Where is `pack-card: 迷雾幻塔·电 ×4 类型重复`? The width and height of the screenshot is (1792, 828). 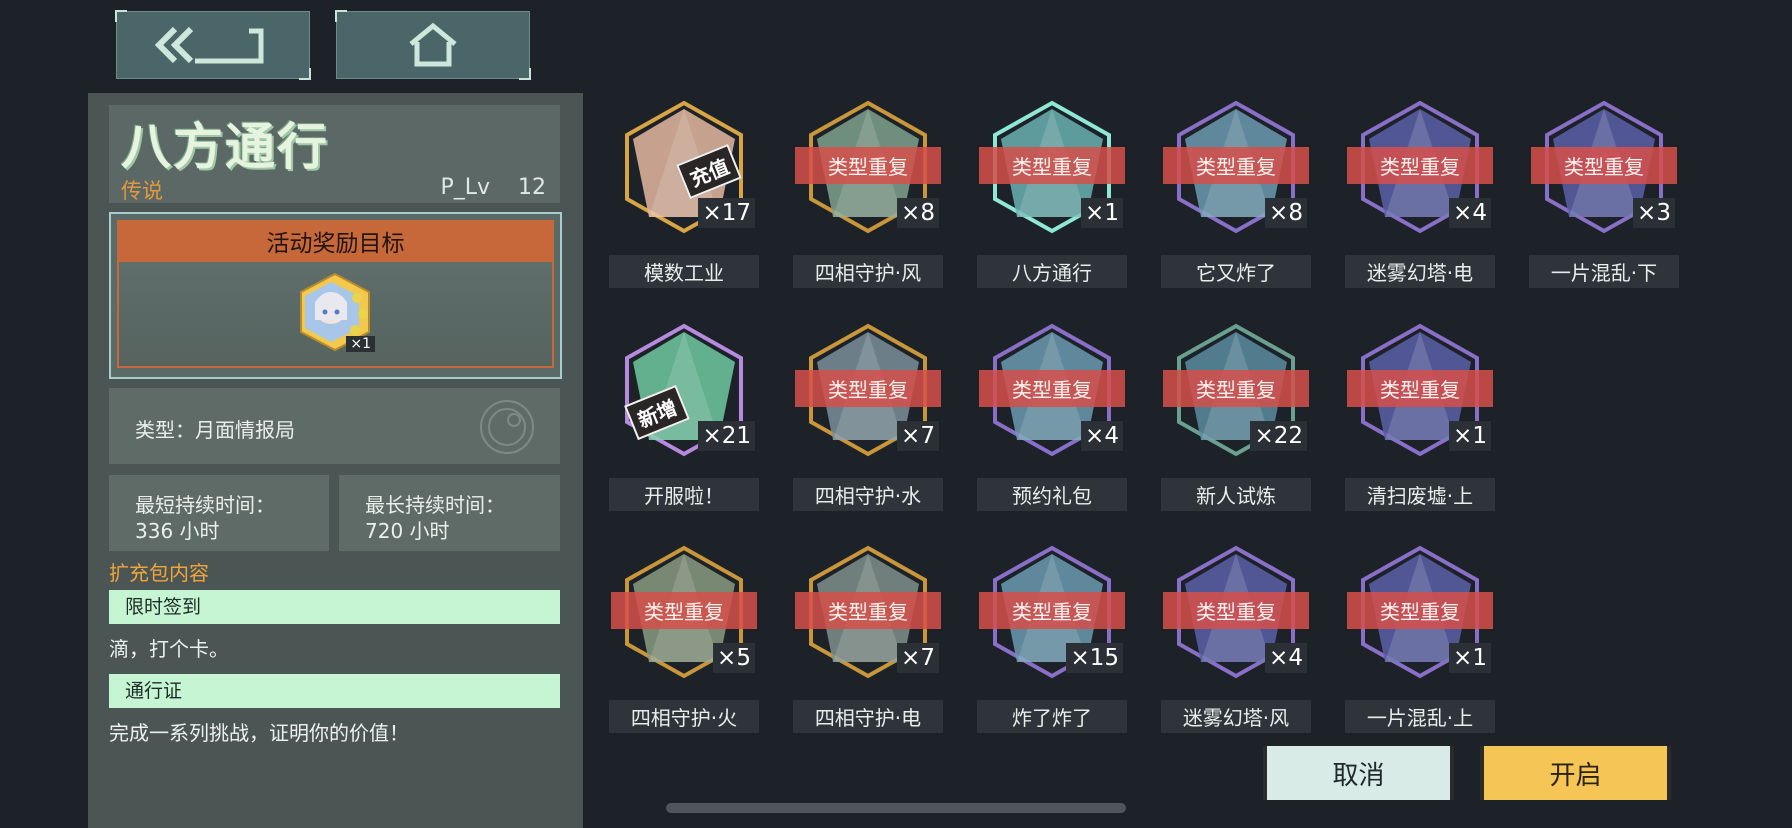 pack-card: 迷雾幻塔·电 ×4 类型重复 is located at coordinates (1420, 195).